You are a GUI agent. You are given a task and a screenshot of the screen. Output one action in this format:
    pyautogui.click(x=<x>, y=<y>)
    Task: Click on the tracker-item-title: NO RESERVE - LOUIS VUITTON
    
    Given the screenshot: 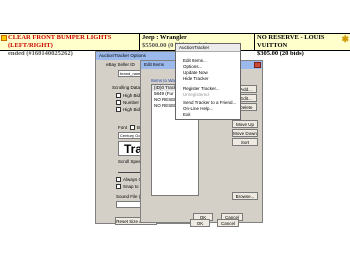 What is the action you would take?
    pyautogui.click(x=291, y=41)
    